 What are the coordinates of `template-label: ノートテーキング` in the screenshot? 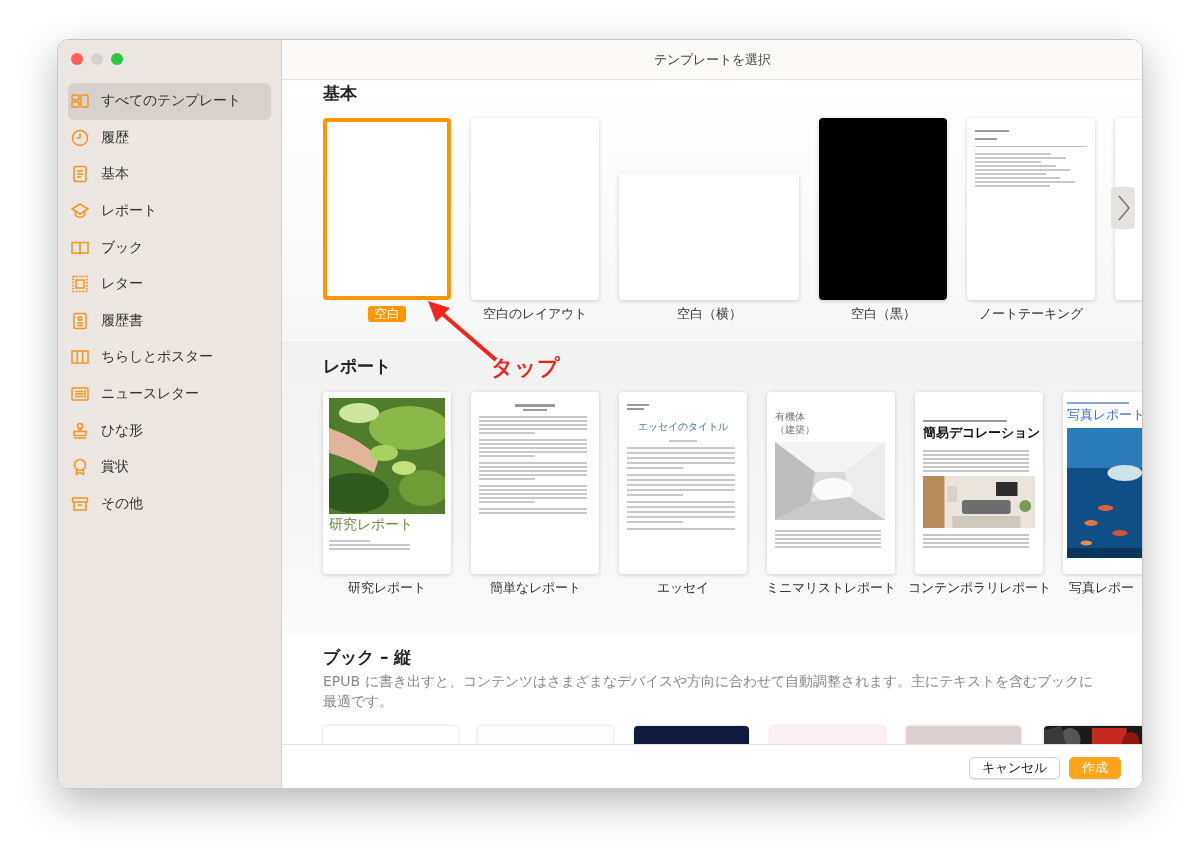 It's located at (1031, 314).